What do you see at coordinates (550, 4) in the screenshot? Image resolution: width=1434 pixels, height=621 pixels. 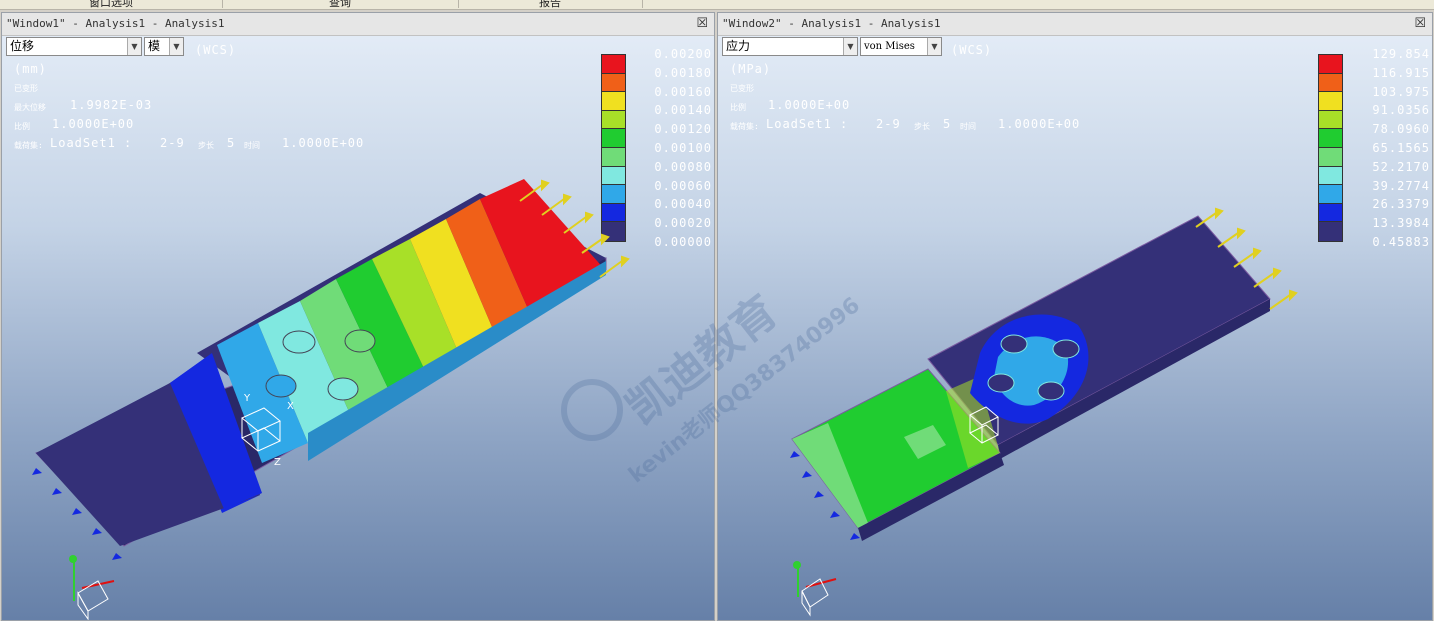 I see `menu-tab: 报告` at bounding box center [550, 4].